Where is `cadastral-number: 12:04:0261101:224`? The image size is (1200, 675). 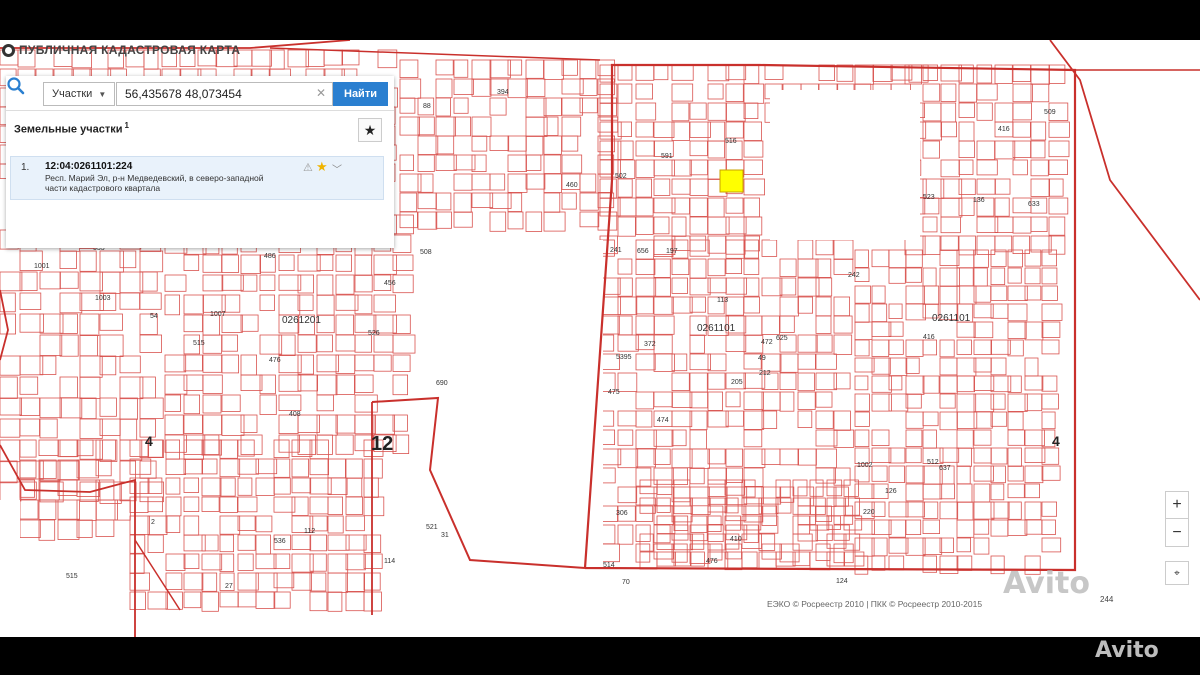
cadastral-number: 12:04:0261101:224 is located at coordinates (88, 166).